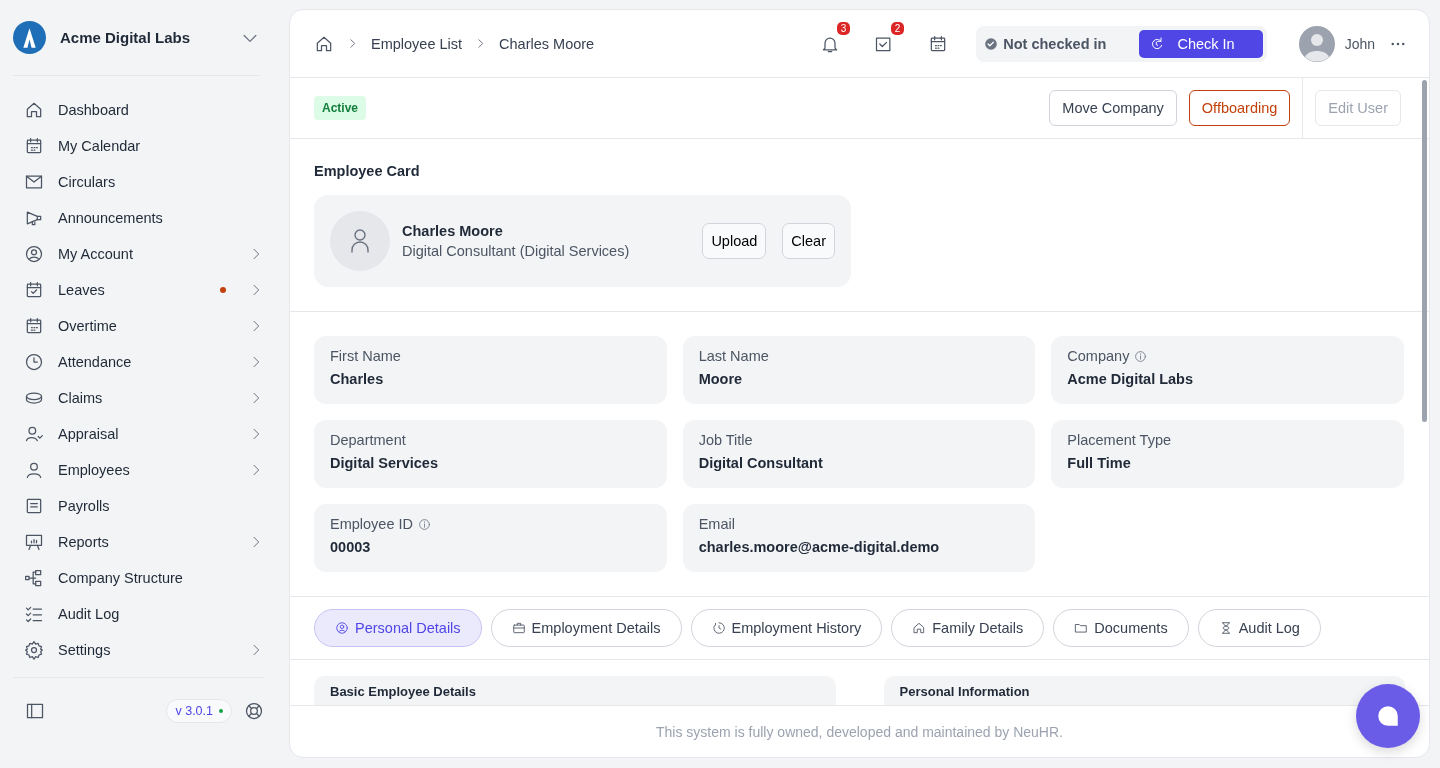  Describe the element at coordinates (968, 628) in the screenshot. I see `tab: Family Details` at that location.